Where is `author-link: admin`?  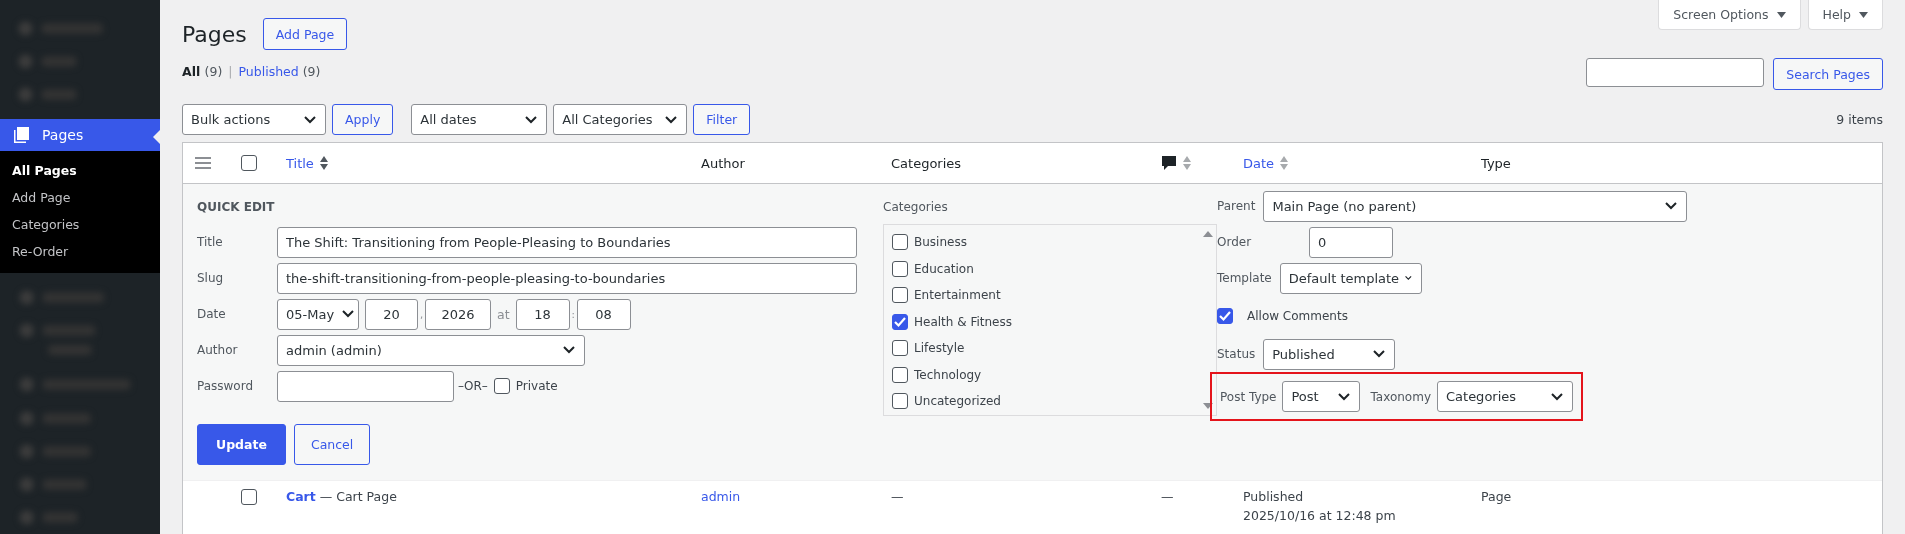 author-link: admin is located at coordinates (721, 496).